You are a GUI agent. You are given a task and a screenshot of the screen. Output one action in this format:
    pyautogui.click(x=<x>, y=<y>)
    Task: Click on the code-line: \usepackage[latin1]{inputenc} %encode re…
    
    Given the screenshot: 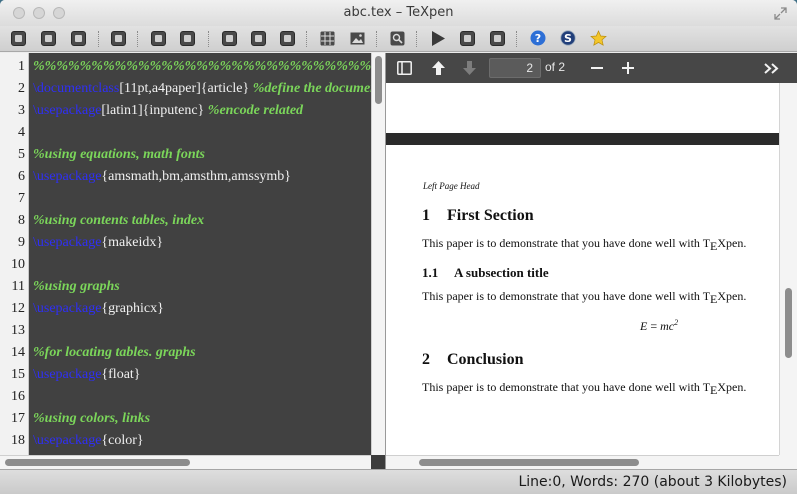 What is the action you would take?
    pyautogui.click(x=168, y=111)
    